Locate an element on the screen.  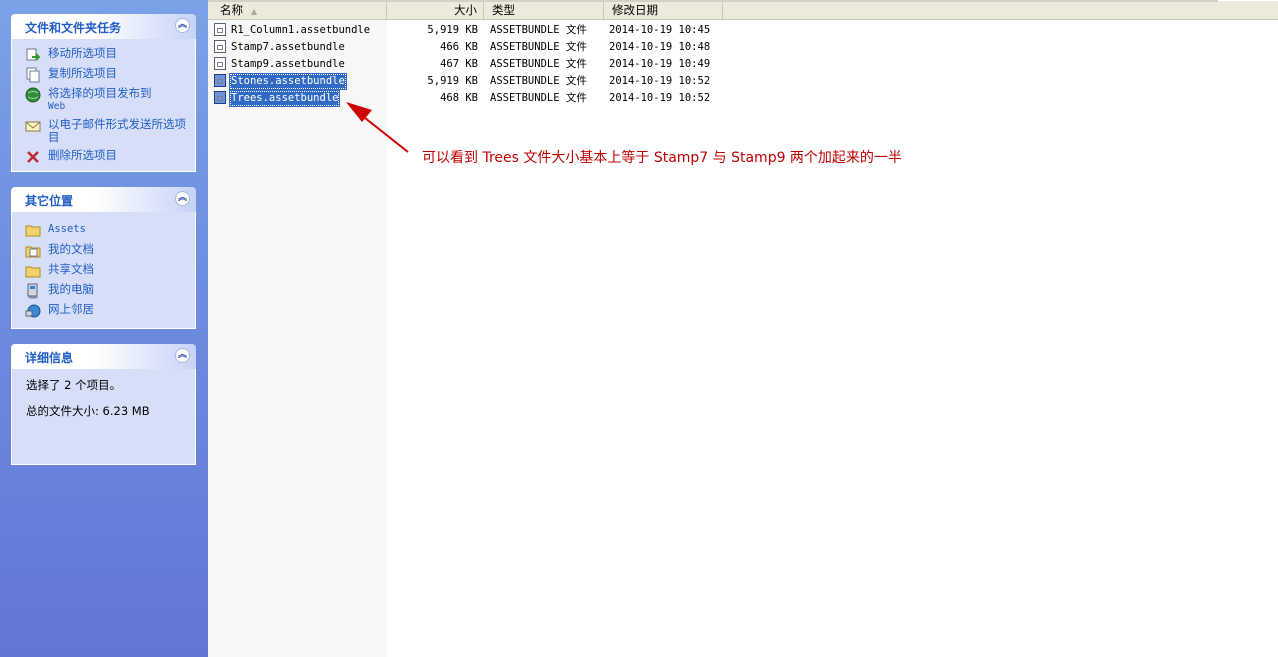
place-assets: Assets is located at coordinates (103, 229).